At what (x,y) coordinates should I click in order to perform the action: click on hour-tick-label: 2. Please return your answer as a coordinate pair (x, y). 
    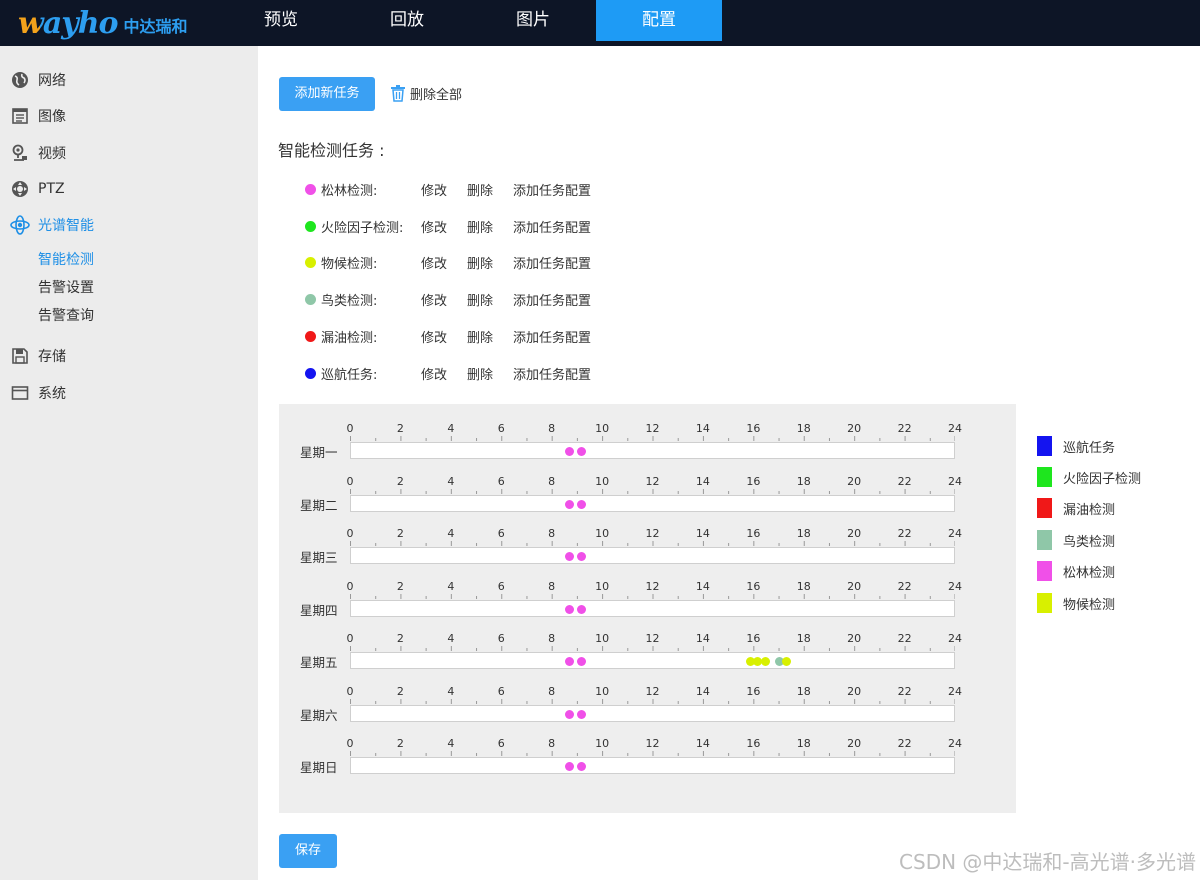
    Looking at the image, I should click on (400, 743).